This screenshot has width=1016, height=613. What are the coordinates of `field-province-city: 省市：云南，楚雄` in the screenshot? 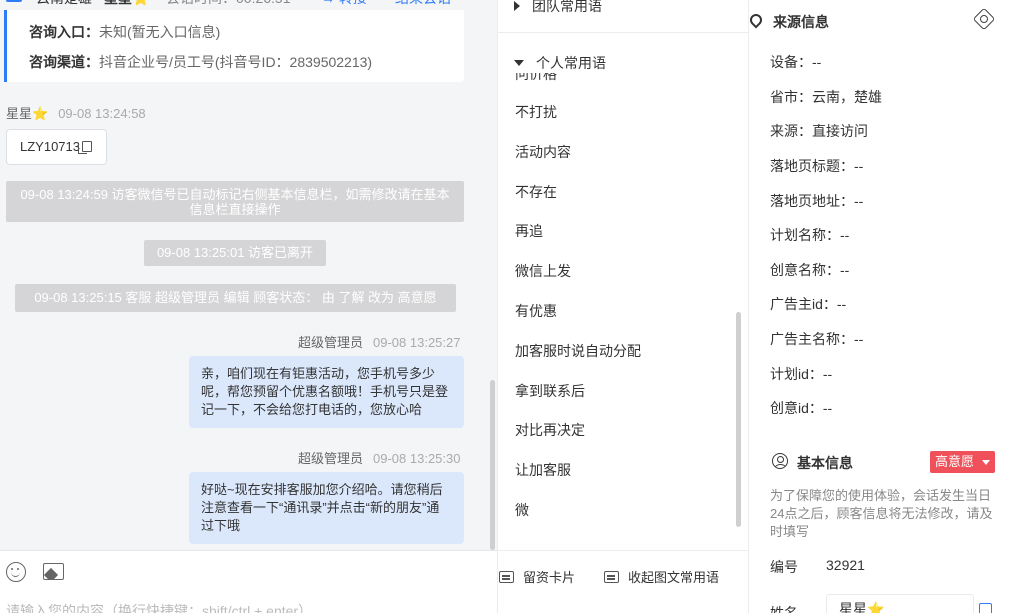 It's located at (826, 97).